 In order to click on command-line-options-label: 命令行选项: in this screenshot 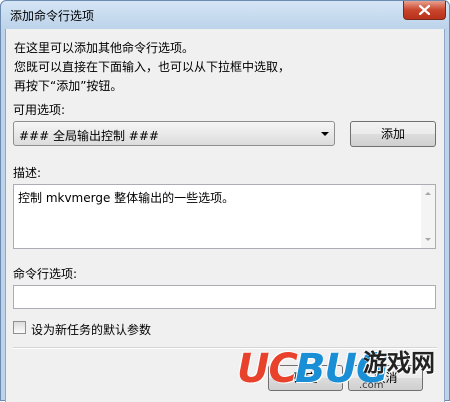, I will do `click(45, 274)`.